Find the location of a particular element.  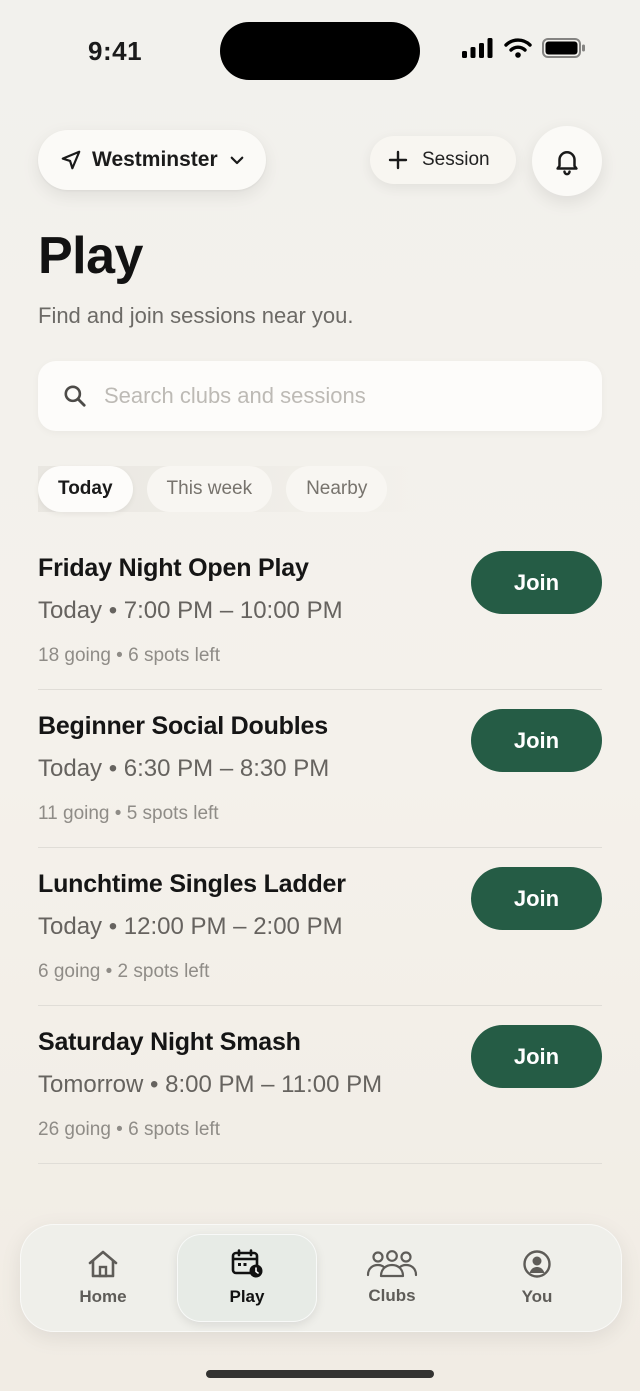

search-icon is located at coordinates (75, 396).